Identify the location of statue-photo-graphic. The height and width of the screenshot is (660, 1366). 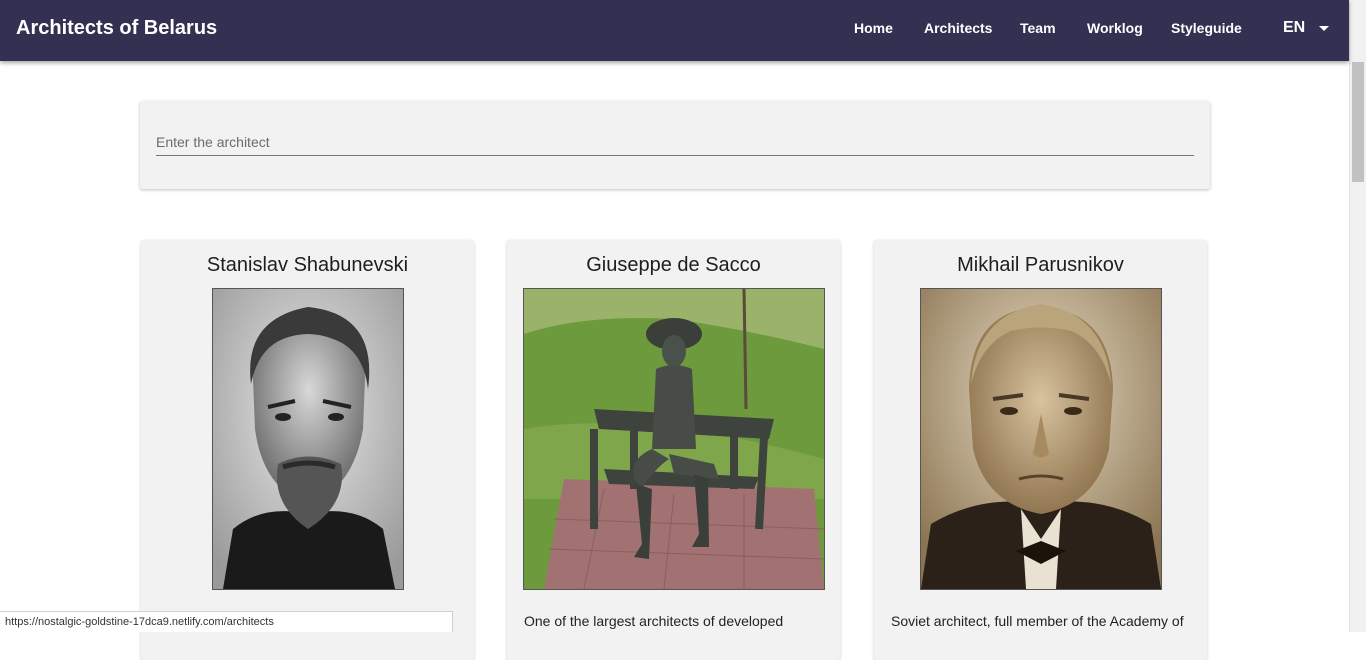
(674, 439).